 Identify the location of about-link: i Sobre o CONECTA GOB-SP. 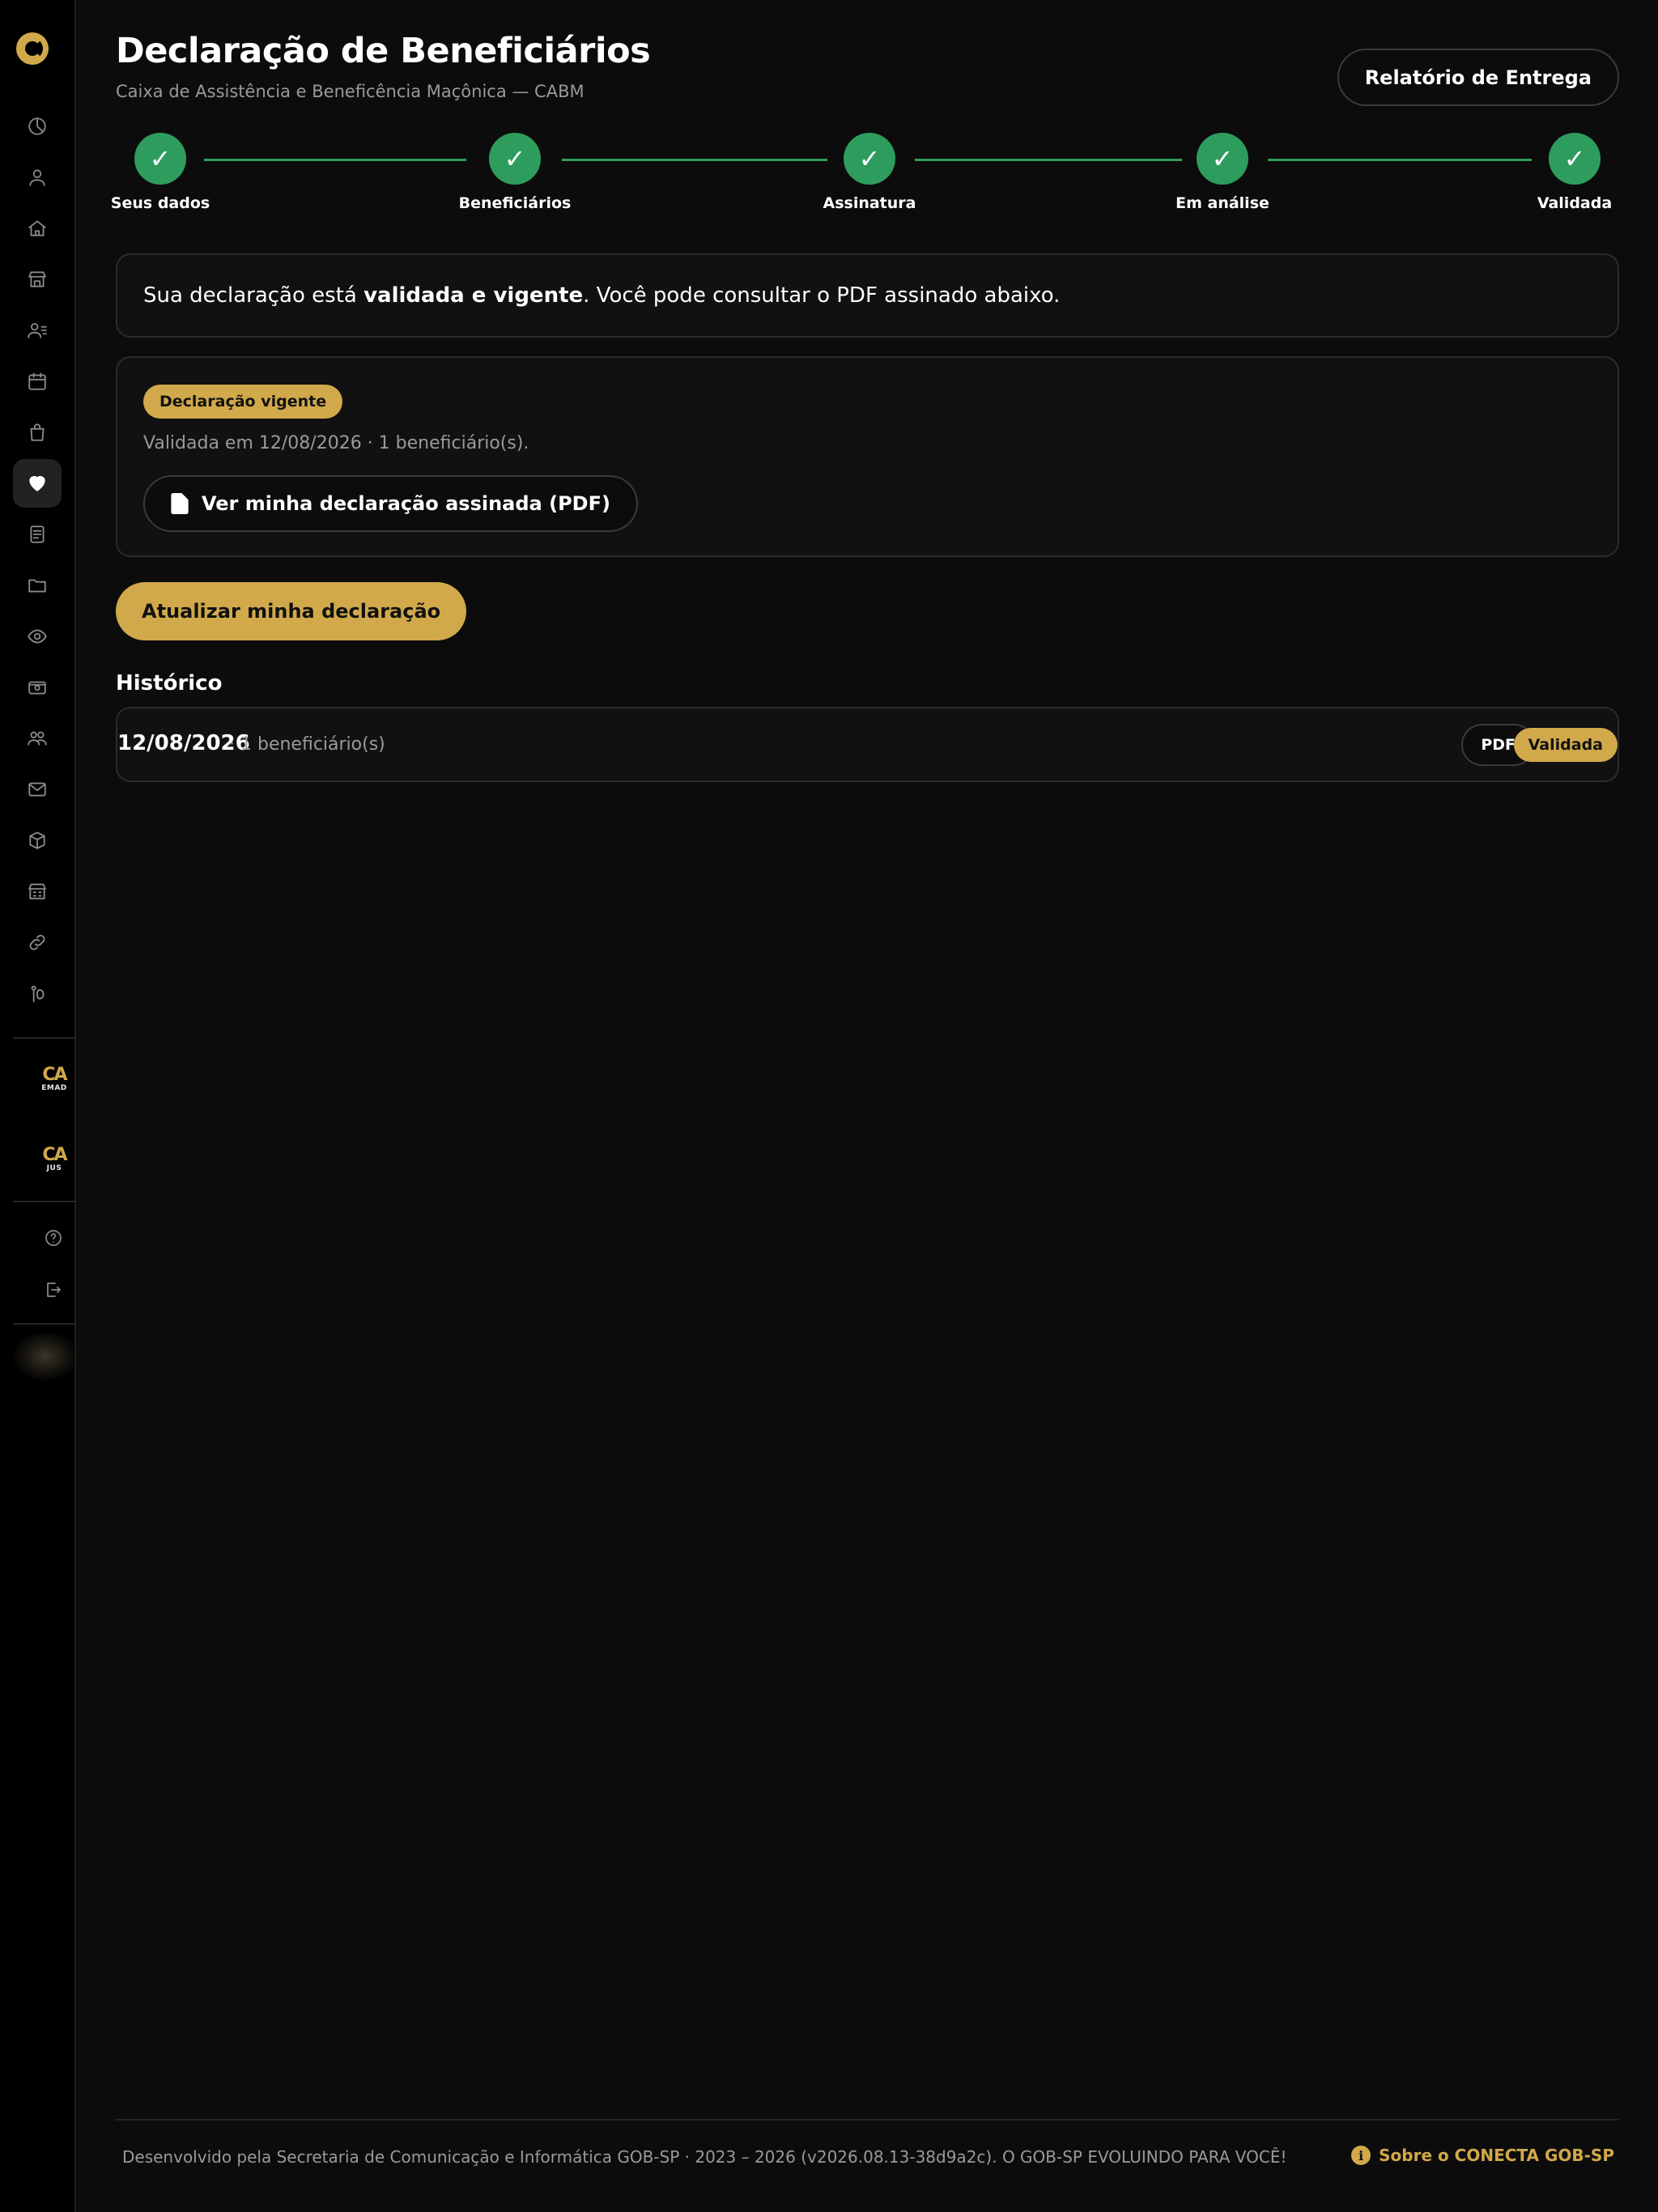
(1482, 2155).